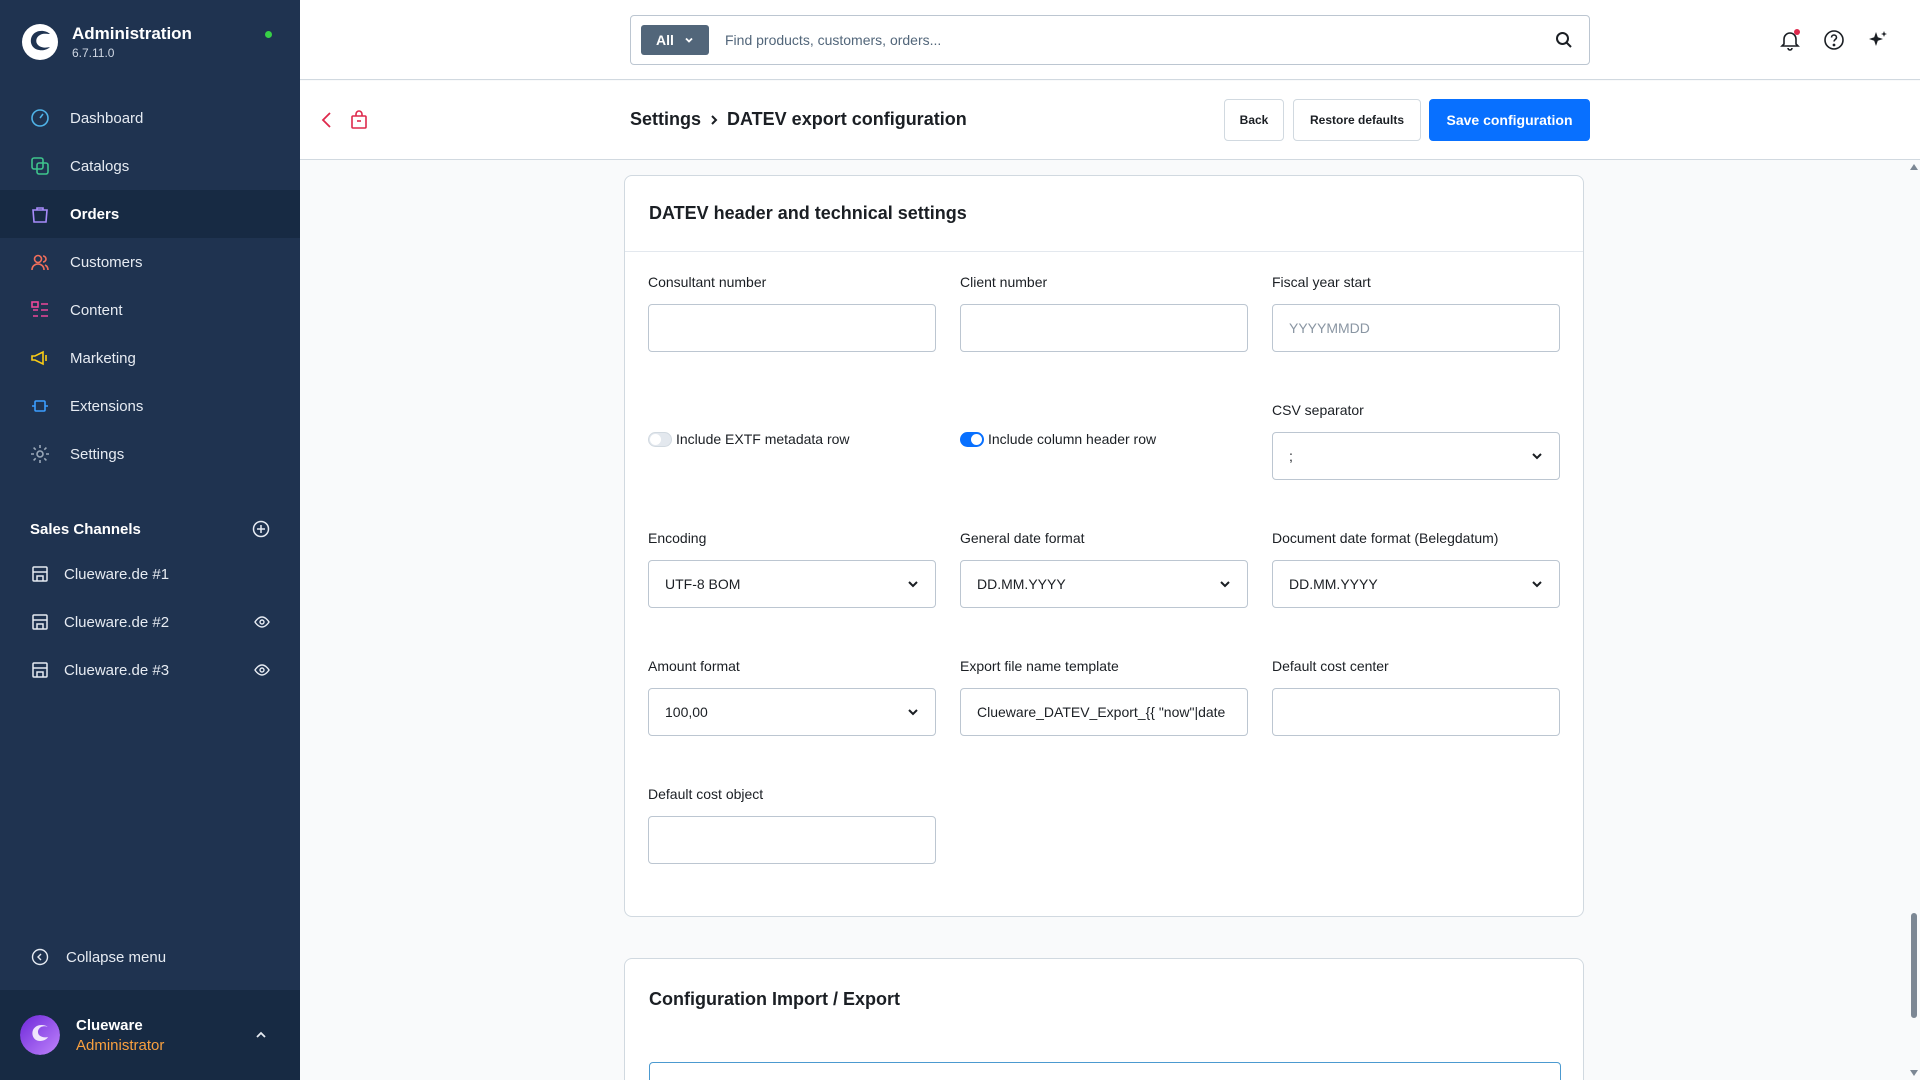 The height and width of the screenshot is (1080, 1920). I want to click on notification-badge, so click(1797, 32).